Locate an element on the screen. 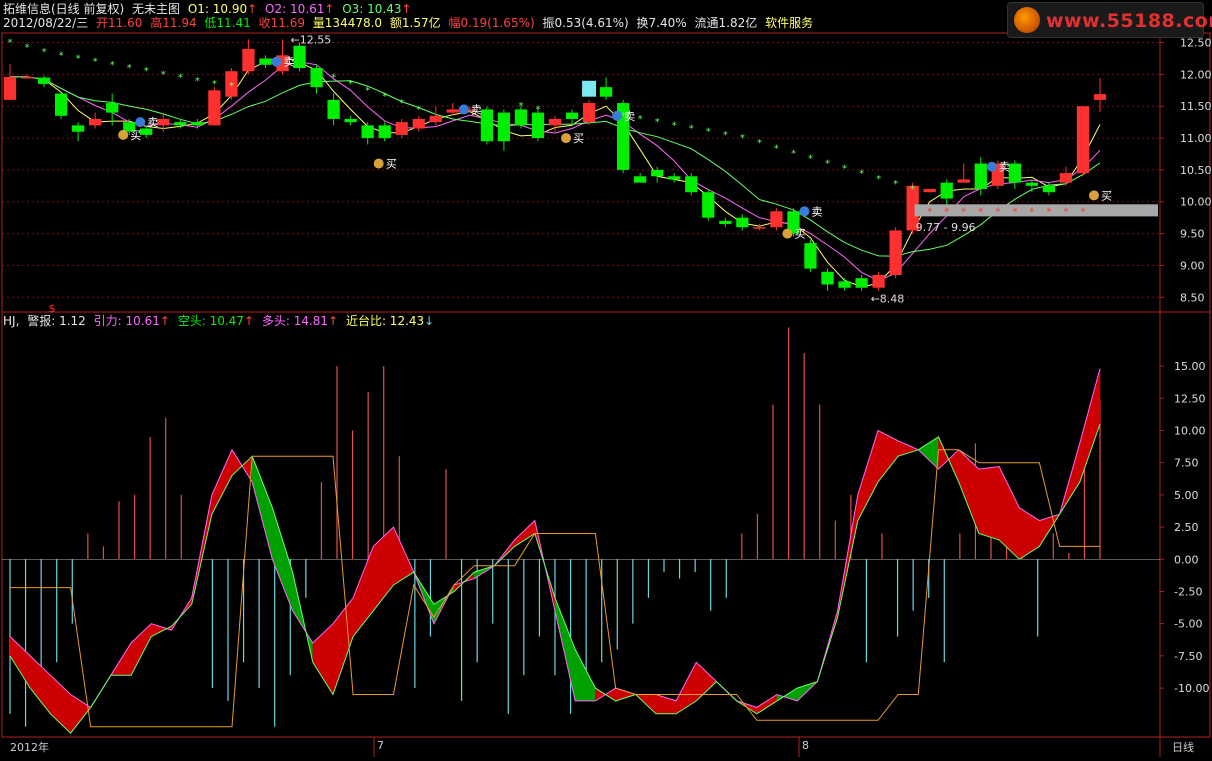 This screenshot has height=761, width=1212. o3-up-arrow: ↑ is located at coordinates (406, 9).